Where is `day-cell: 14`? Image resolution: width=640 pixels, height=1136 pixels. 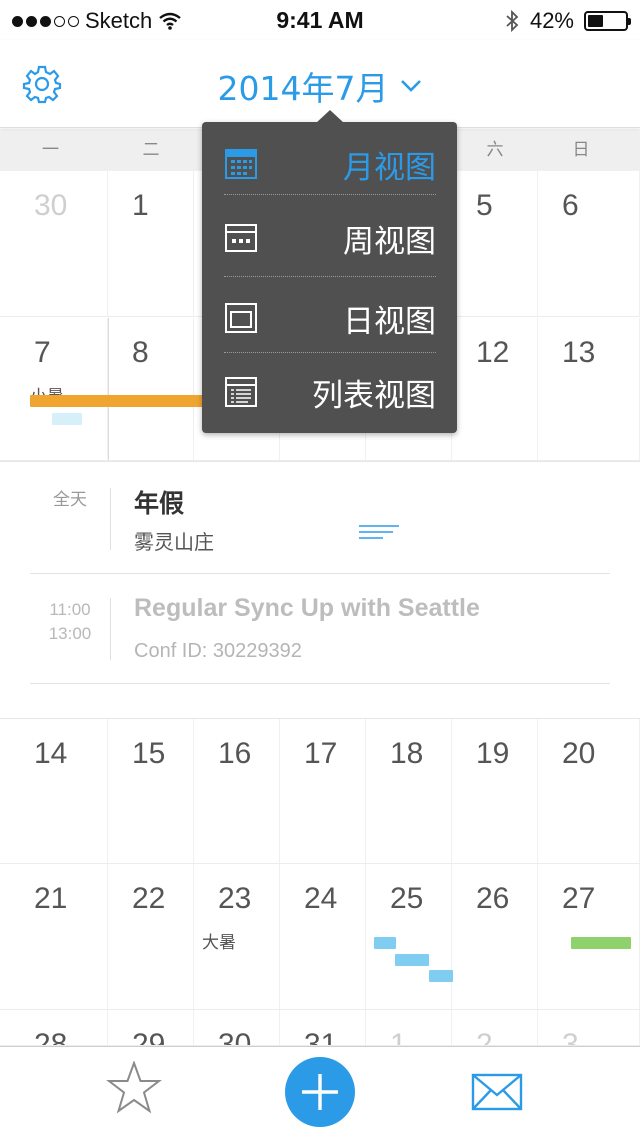 day-cell: 14 is located at coordinates (54, 791).